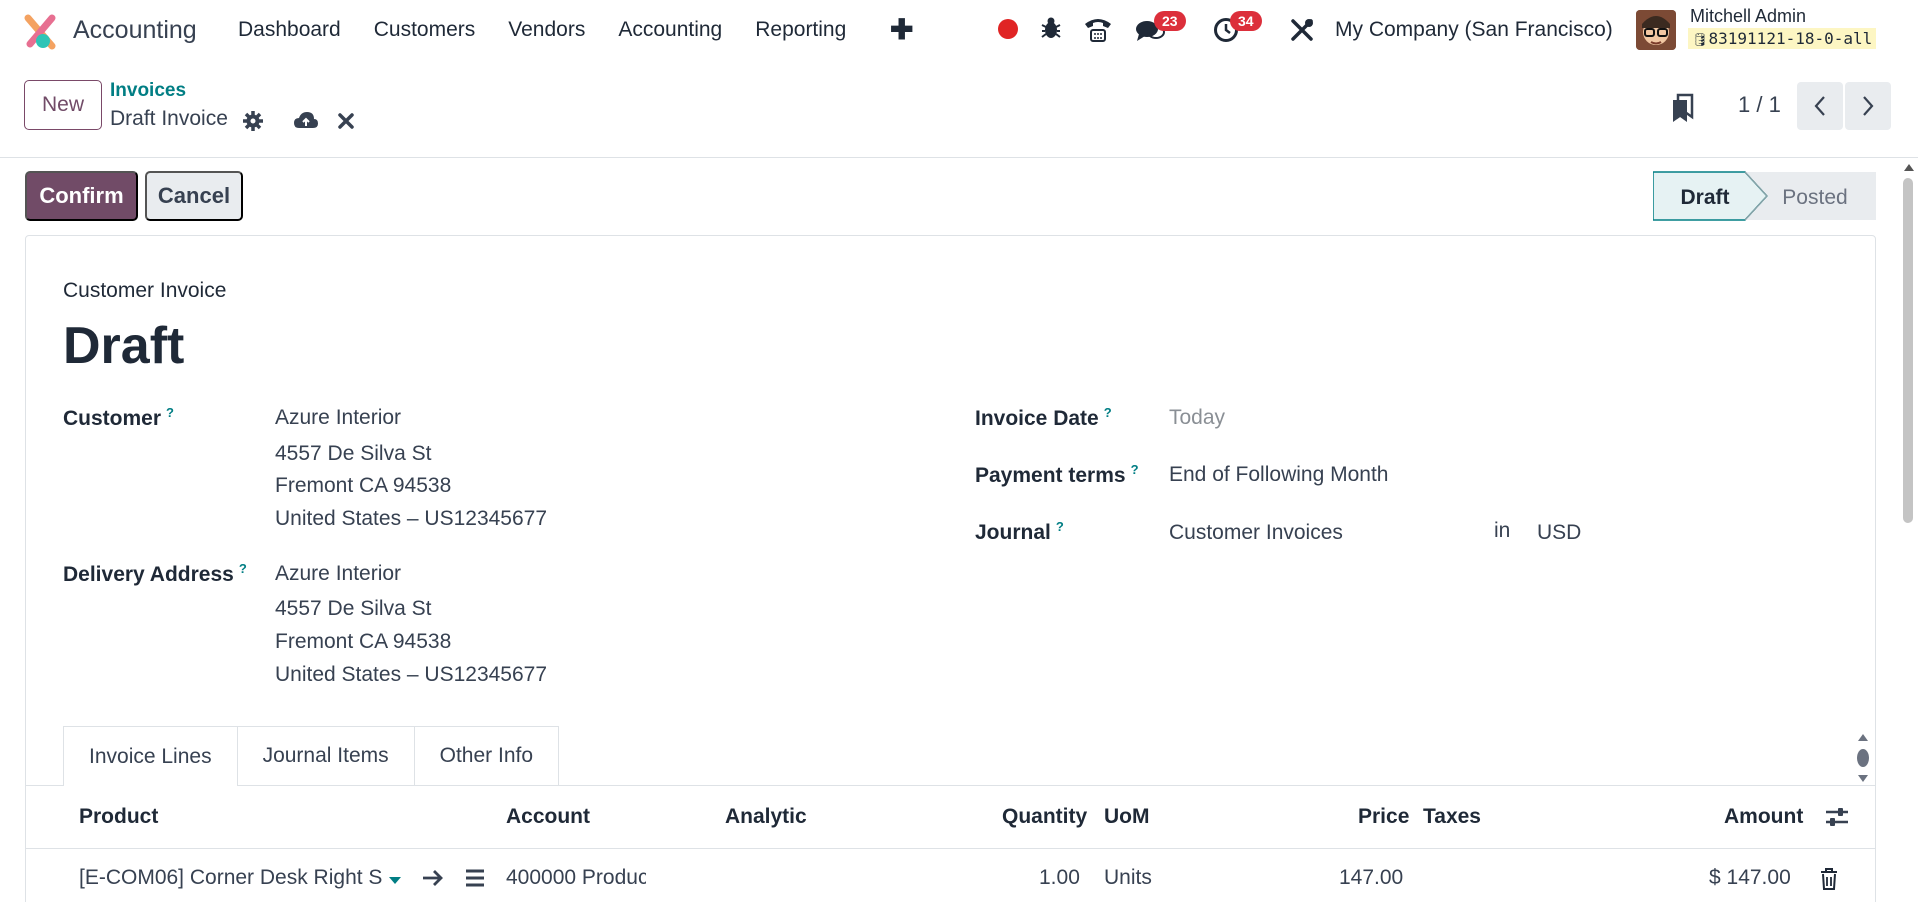 This screenshot has height=902, width=1918. I want to click on menu-dashboard: Dashboard, so click(289, 30).